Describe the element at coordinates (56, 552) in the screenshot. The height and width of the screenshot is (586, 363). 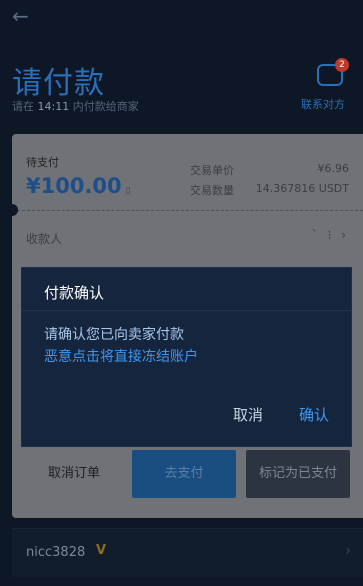
I see `merchant-name: nicc3828` at that location.